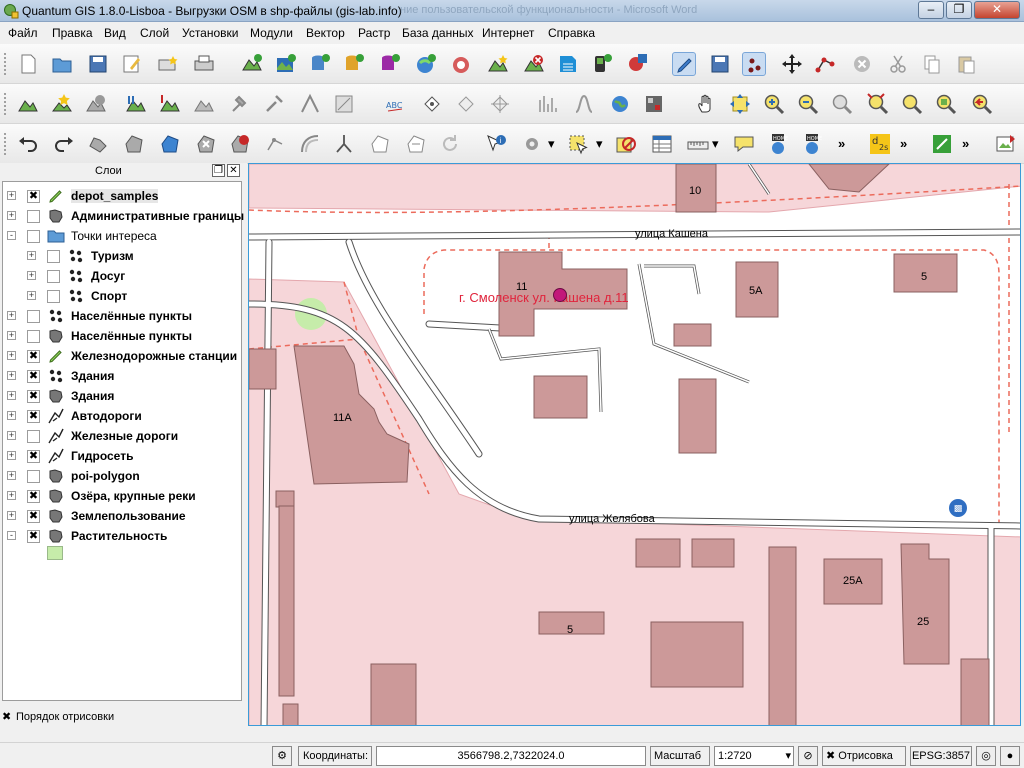  What do you see at coordinates (997, 10) in the screenshot?
I see `close-button: ✕` at bounding box center [997, 10].